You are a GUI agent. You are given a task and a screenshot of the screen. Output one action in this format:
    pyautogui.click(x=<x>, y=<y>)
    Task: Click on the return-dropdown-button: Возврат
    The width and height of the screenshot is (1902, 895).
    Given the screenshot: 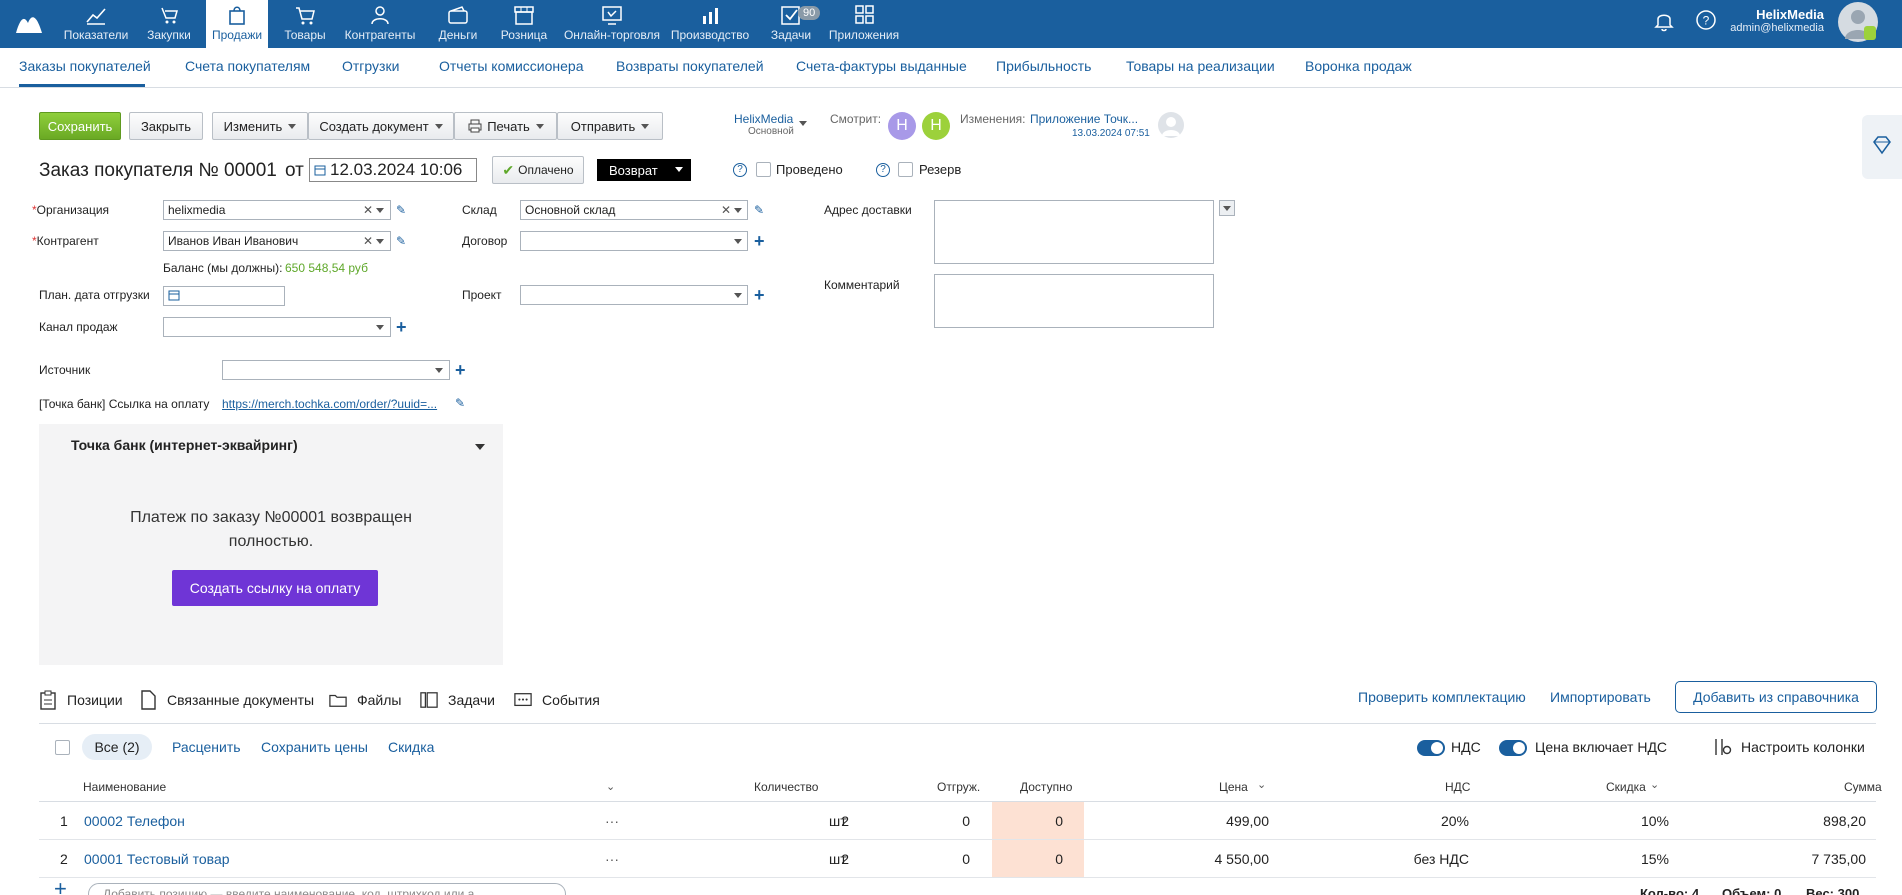 What is the action you would take?
    pyautogui.click(x=644, y=170)
    